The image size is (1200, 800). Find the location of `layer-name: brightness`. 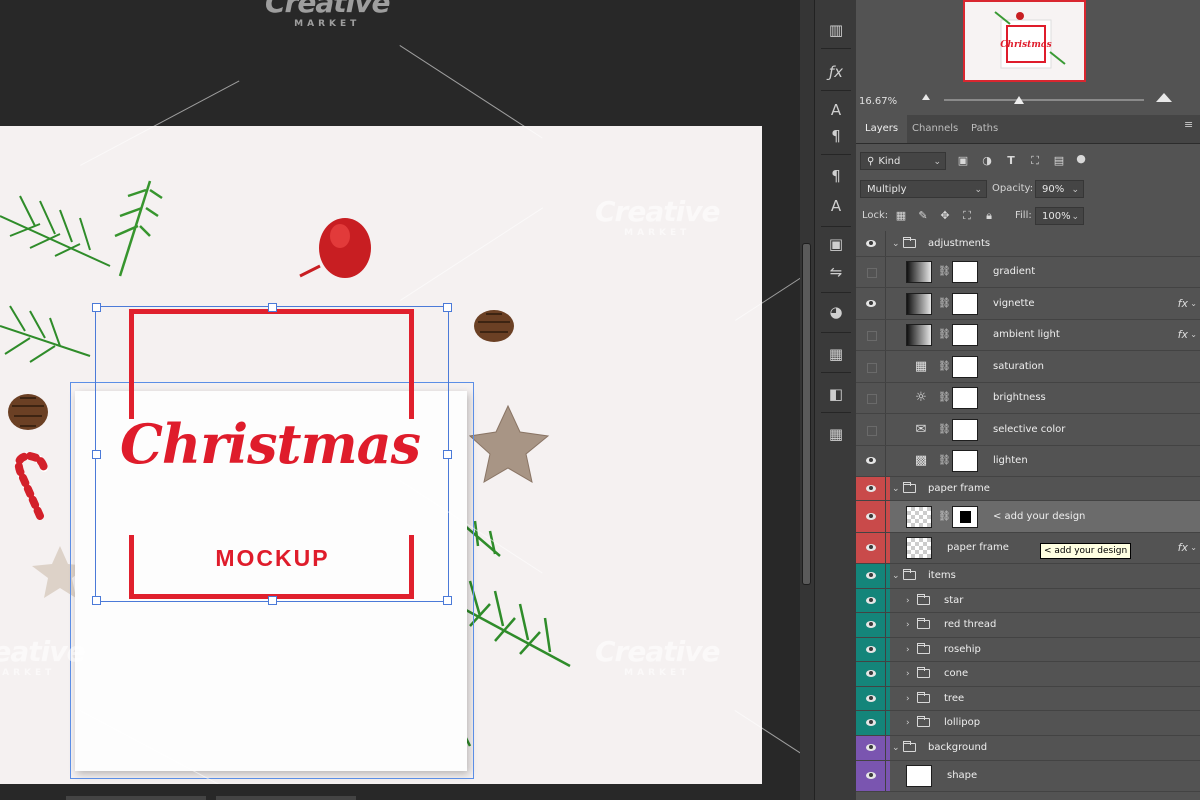

layer-name: brightness is located at coordinates (1019, 398).